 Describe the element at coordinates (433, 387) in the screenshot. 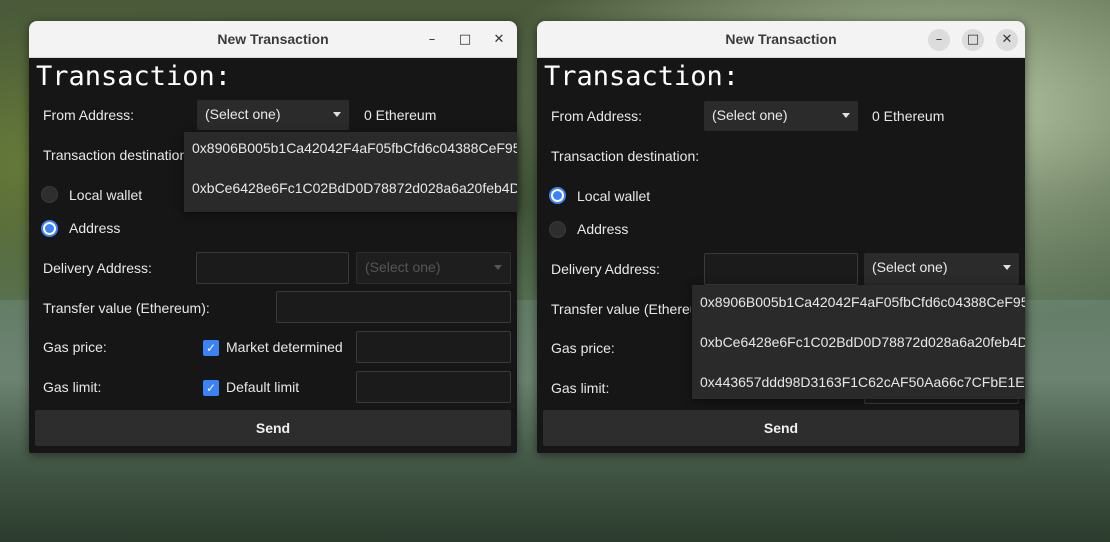

I see `gas-limit-input` at that location.